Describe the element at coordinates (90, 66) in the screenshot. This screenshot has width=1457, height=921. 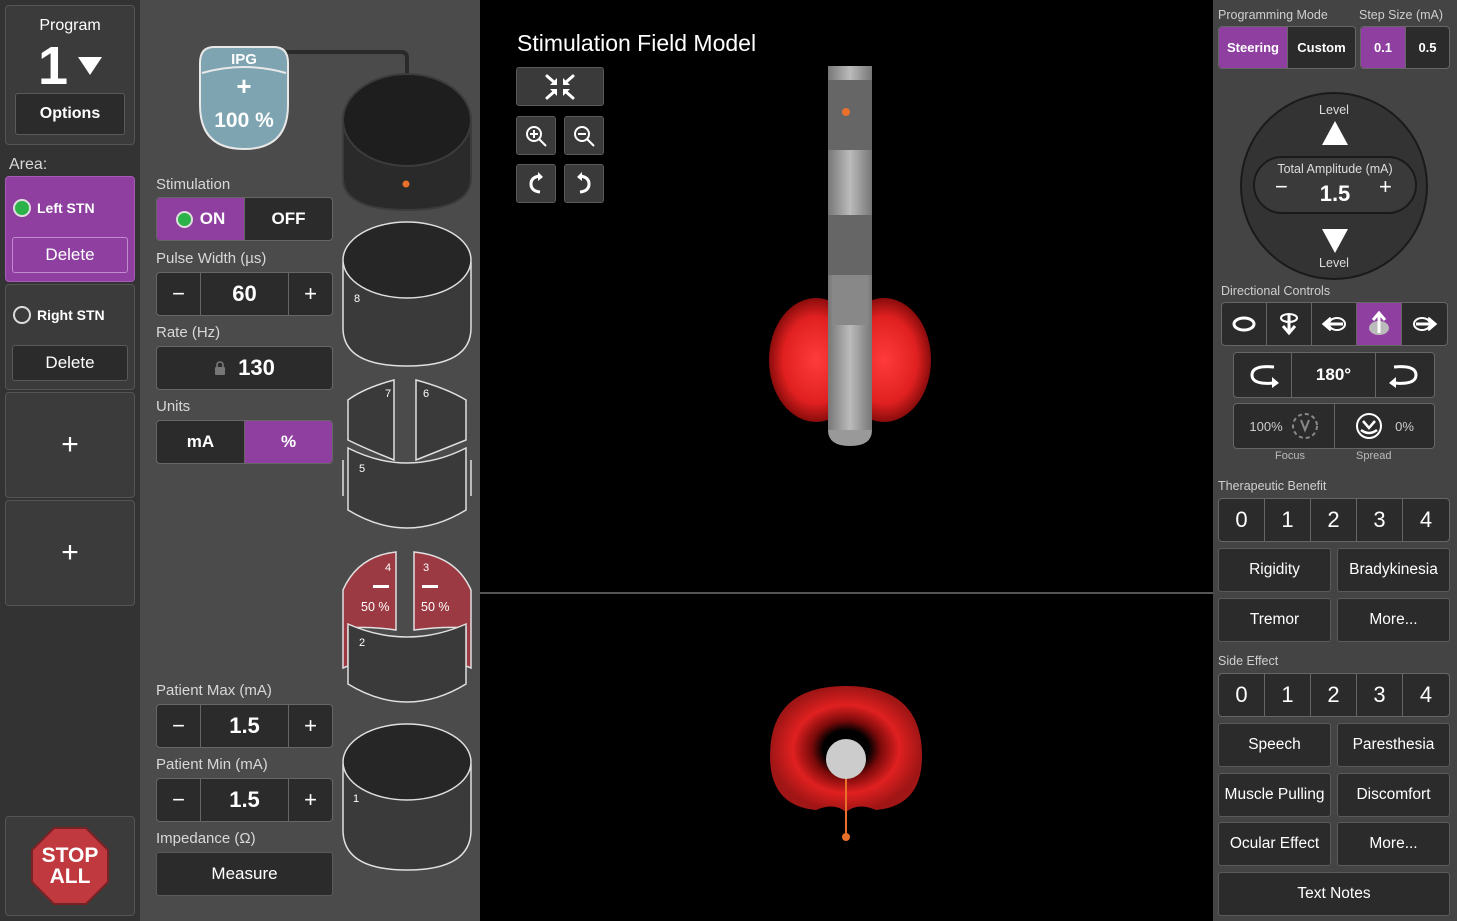
I see `chevron-down-icon` at that location.